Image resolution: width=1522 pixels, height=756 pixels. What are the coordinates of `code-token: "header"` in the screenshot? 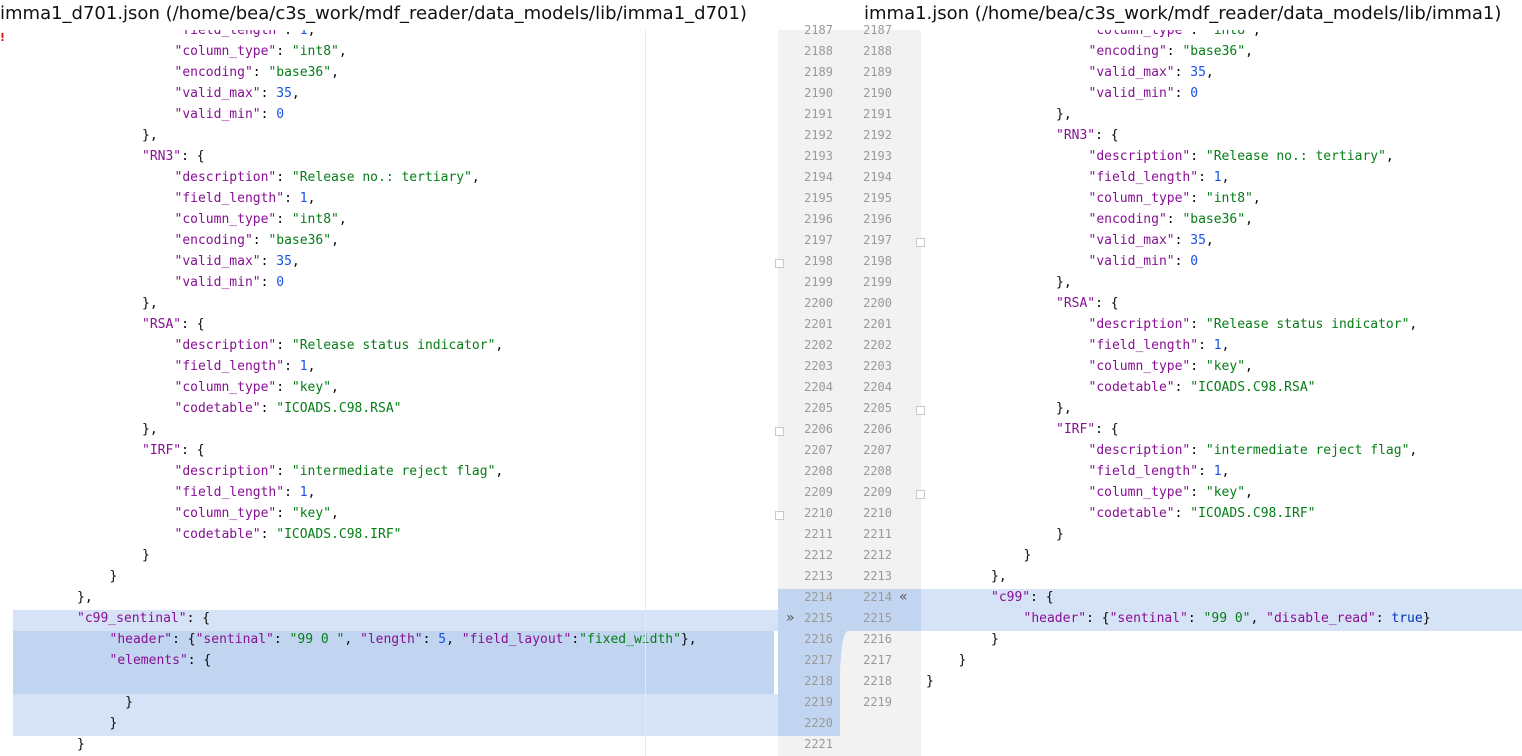 It's located at (141, 639).